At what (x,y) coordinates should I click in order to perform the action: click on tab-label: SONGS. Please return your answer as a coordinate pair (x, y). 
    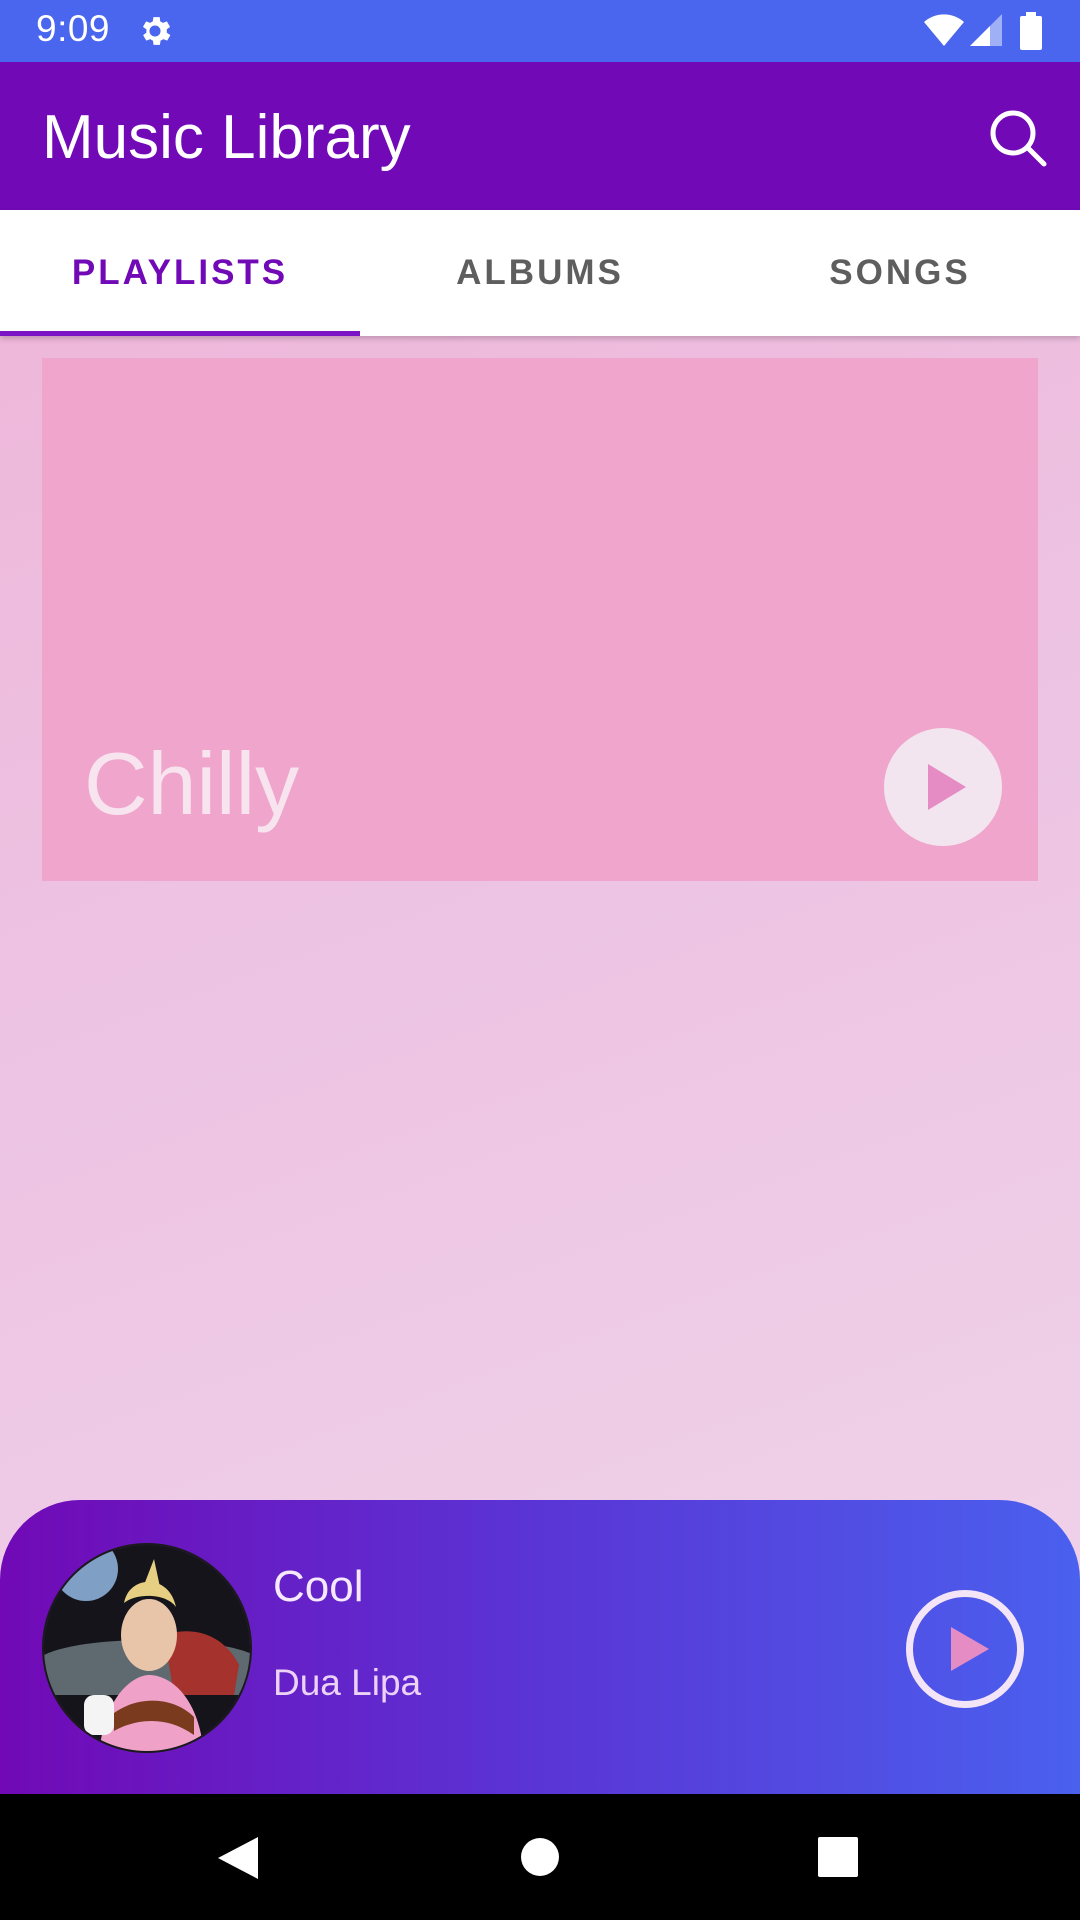
    Looking at the image, I should click on (900, 272).